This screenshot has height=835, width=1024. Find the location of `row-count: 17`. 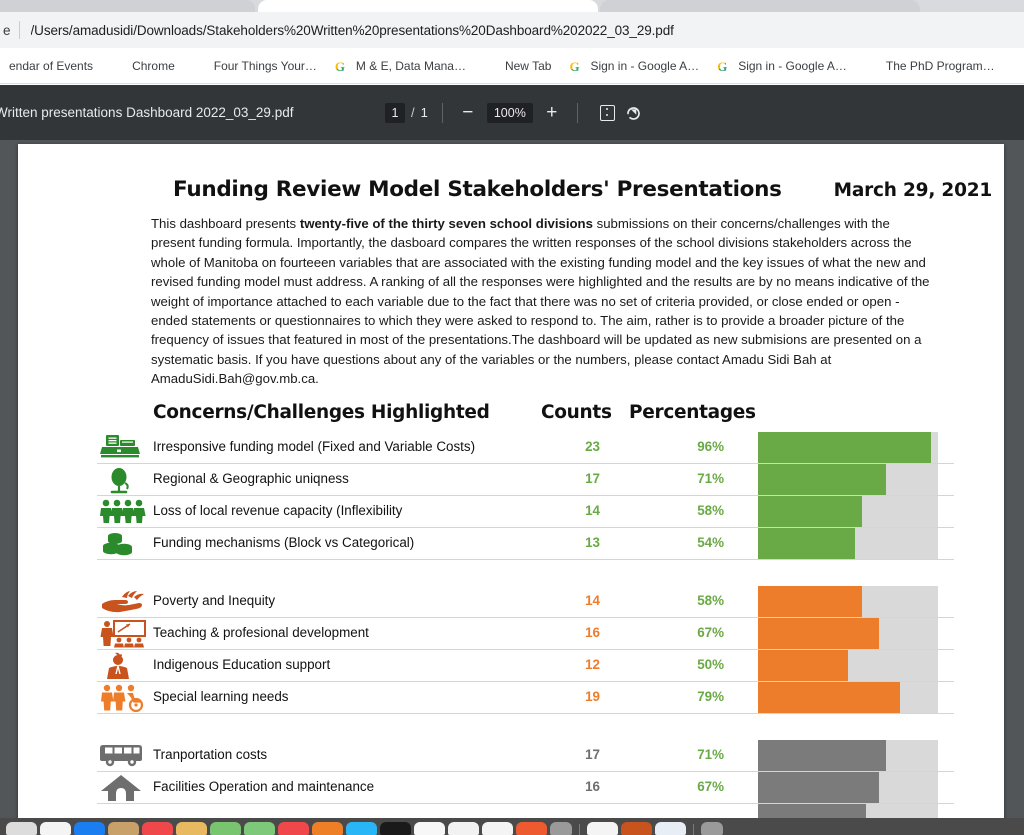

row-count: 17 is located at coordinates (592, 754).